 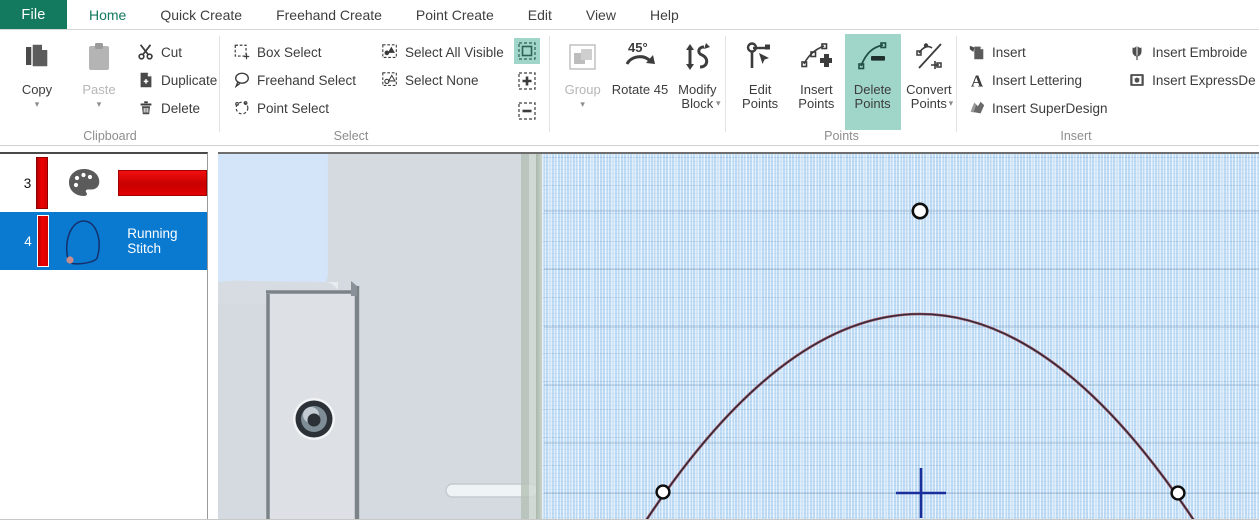 What do you see at coordinates (951, 103) in the screenshot?
I see `convert-points-dropdown-caret: ▾` at bounding box center [951, 103].